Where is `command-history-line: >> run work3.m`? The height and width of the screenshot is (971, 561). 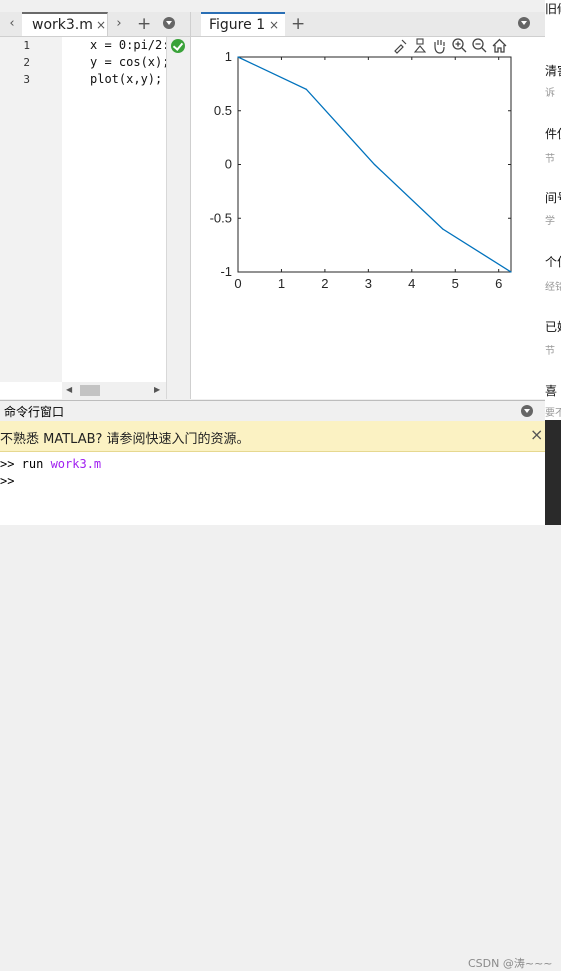
command-history-line: >> run work3.m is located at coordinates (50, 464).